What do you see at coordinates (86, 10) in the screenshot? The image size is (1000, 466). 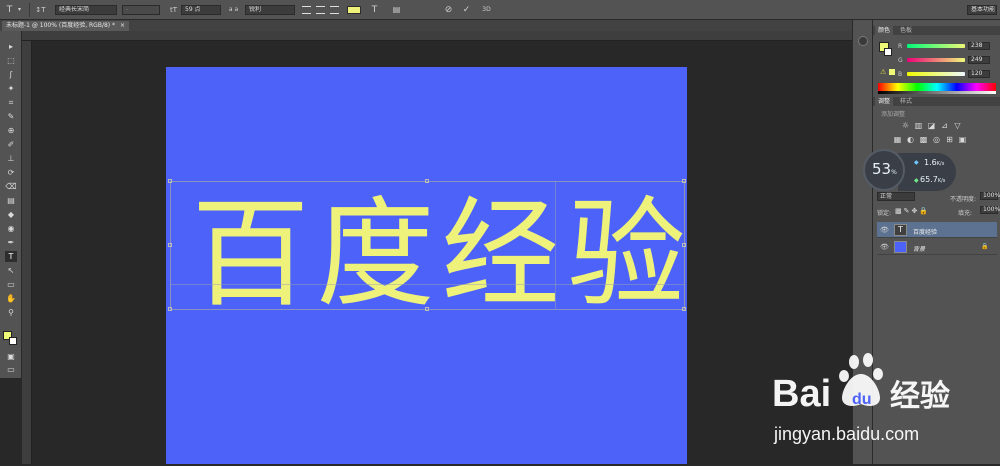 I see `font-family-select: 经典长宋简` at bounding box center [86, 10].